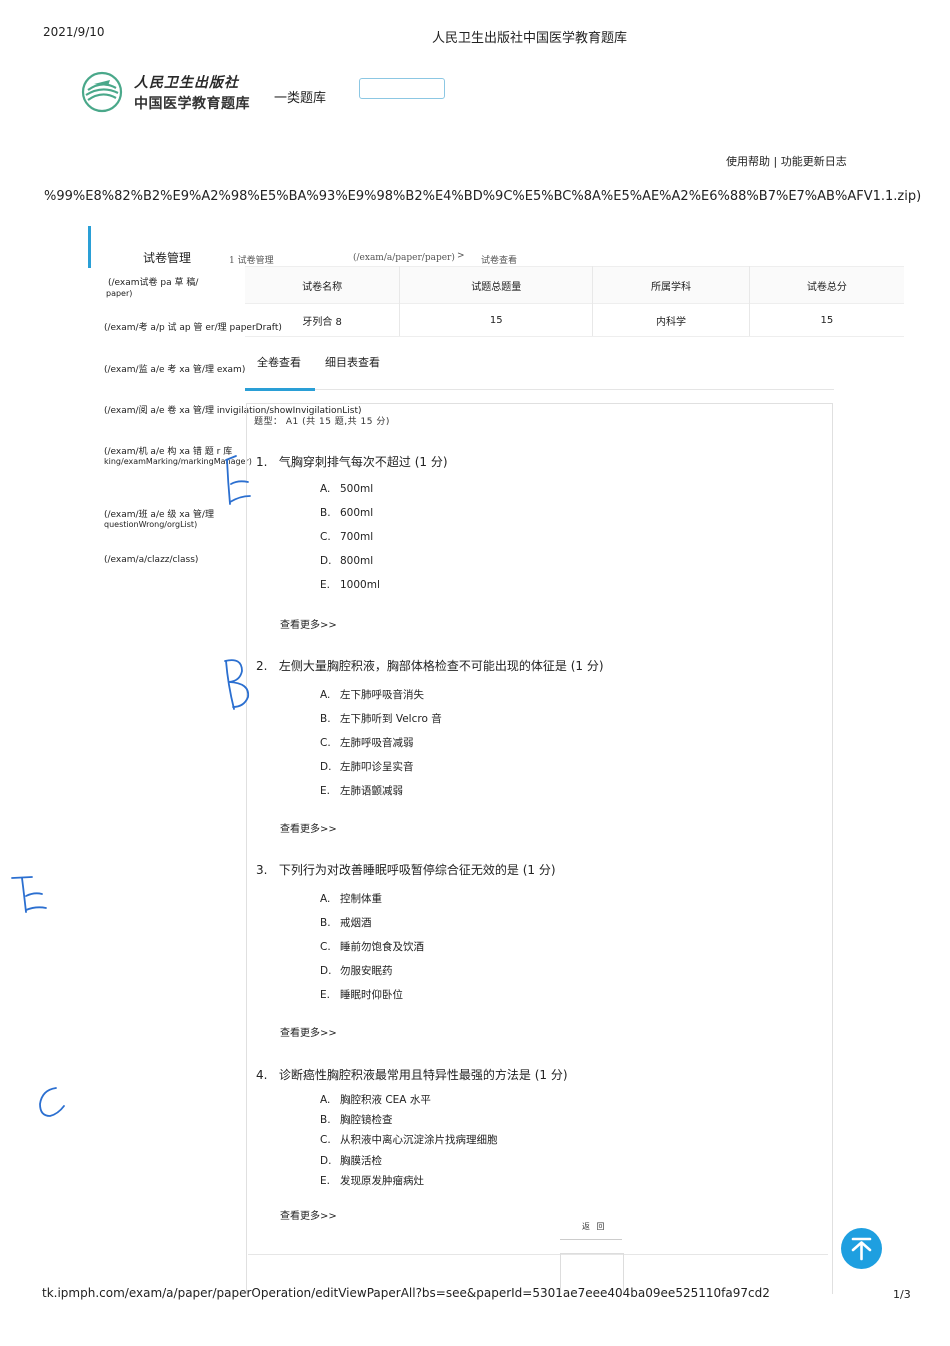  Describe the element at coordinates (174, 370) in the screenshot. I see `sidebar-item-exam: (/exam/监 a/e 考 xa 管/理 exam)` at that location.